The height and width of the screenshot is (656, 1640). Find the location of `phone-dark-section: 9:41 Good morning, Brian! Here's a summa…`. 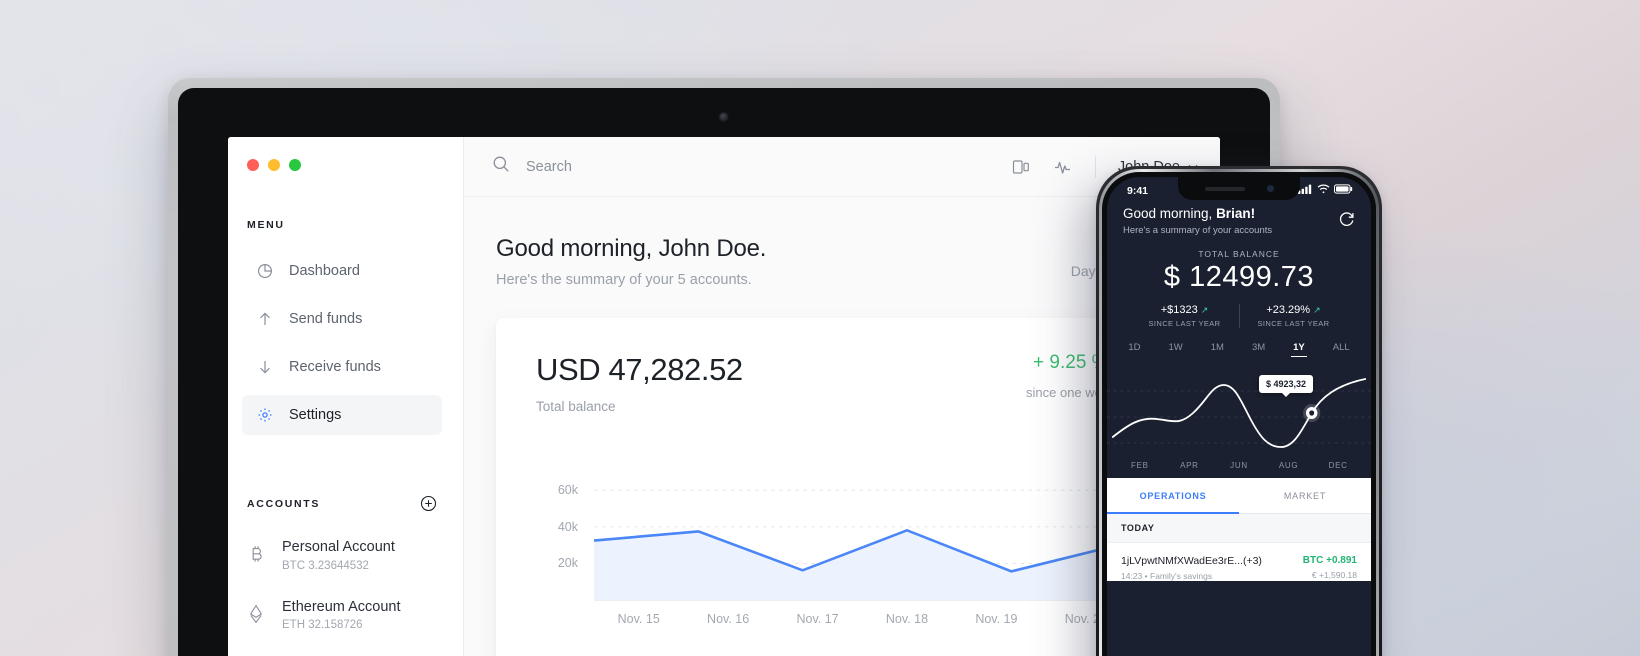

phone-dark-section: 9:41 Good morning, Brian! Here's a summa… is located at coordinates (1239, 327).